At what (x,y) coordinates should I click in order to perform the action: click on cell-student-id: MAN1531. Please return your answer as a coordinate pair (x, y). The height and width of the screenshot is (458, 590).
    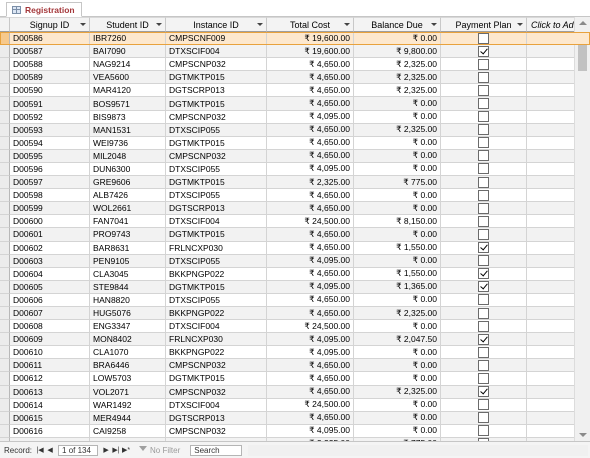
    Looking at the image, I should click on (128, 130).